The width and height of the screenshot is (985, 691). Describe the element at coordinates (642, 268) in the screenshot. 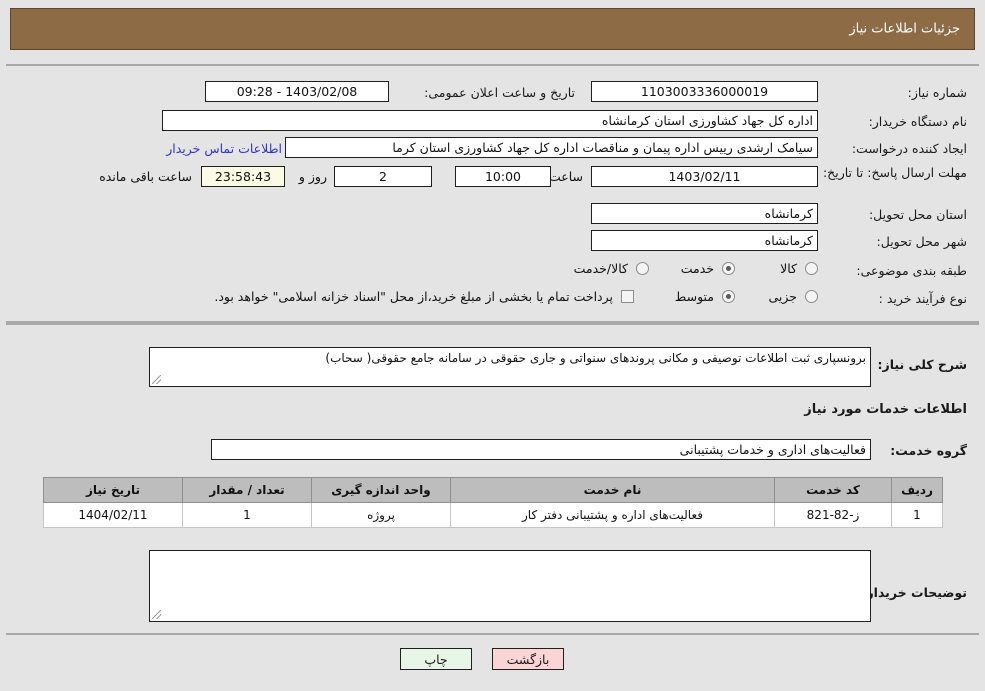

I see `category-radio-kala-khedmat` at that location.